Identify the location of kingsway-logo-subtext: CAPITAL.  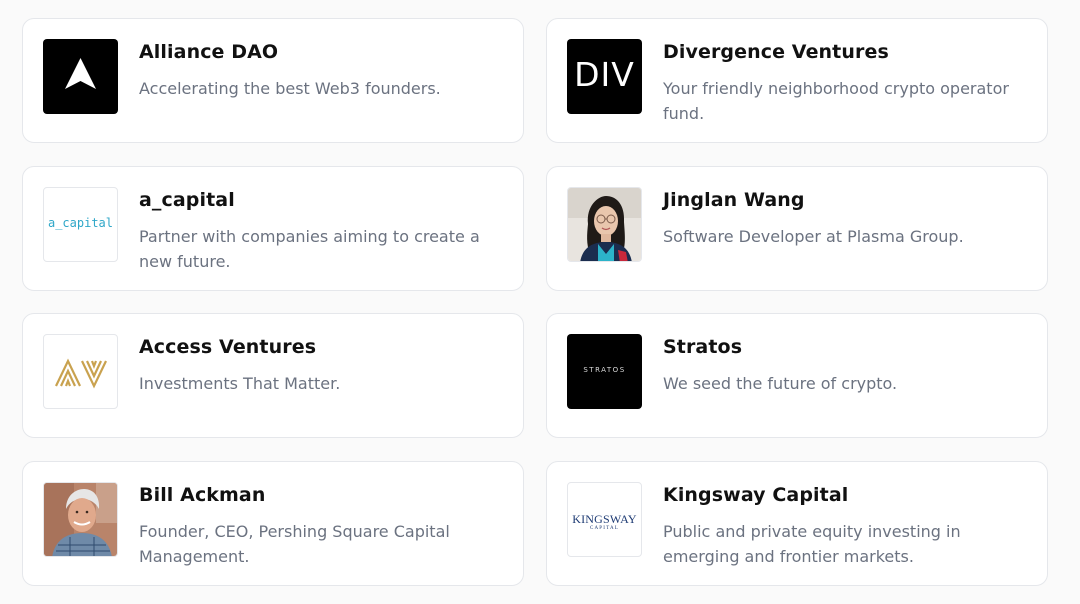
(604, 528).